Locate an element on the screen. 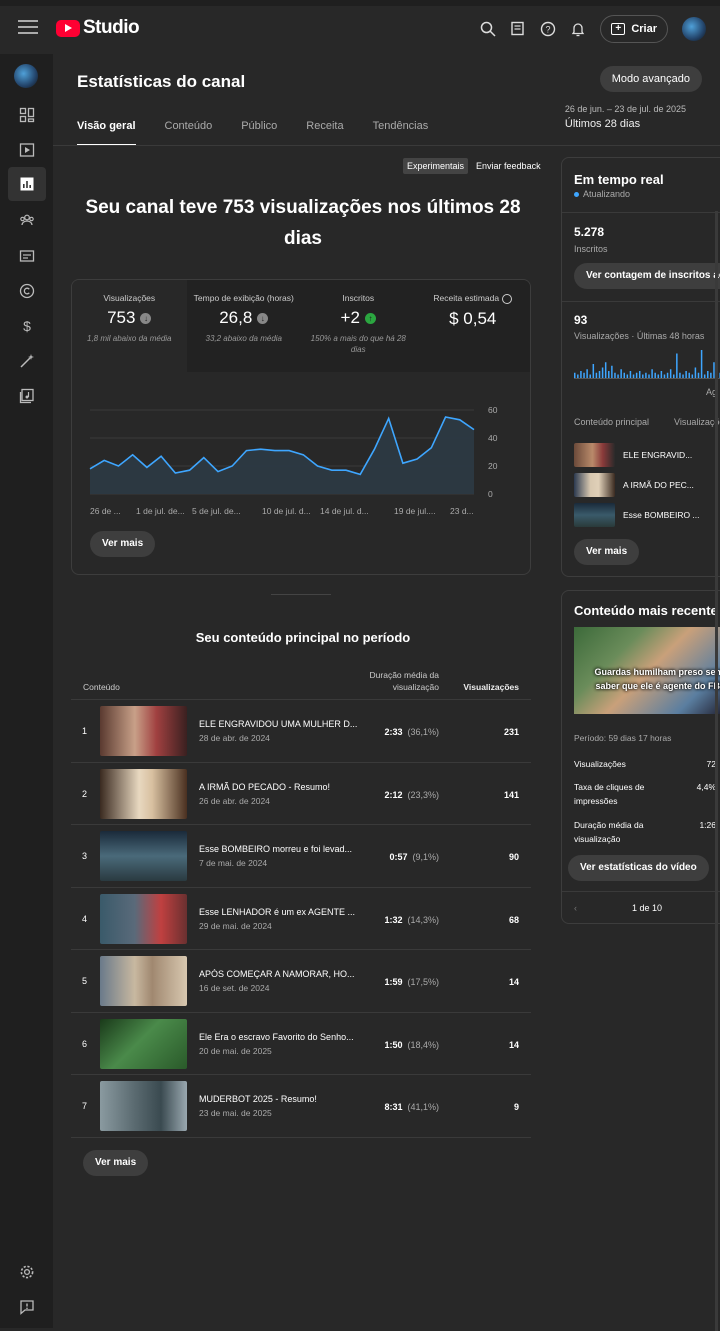 This screenshot has width=720, height=1331. row-duration-value: 1:50 is located at coordinates (393, 1044).